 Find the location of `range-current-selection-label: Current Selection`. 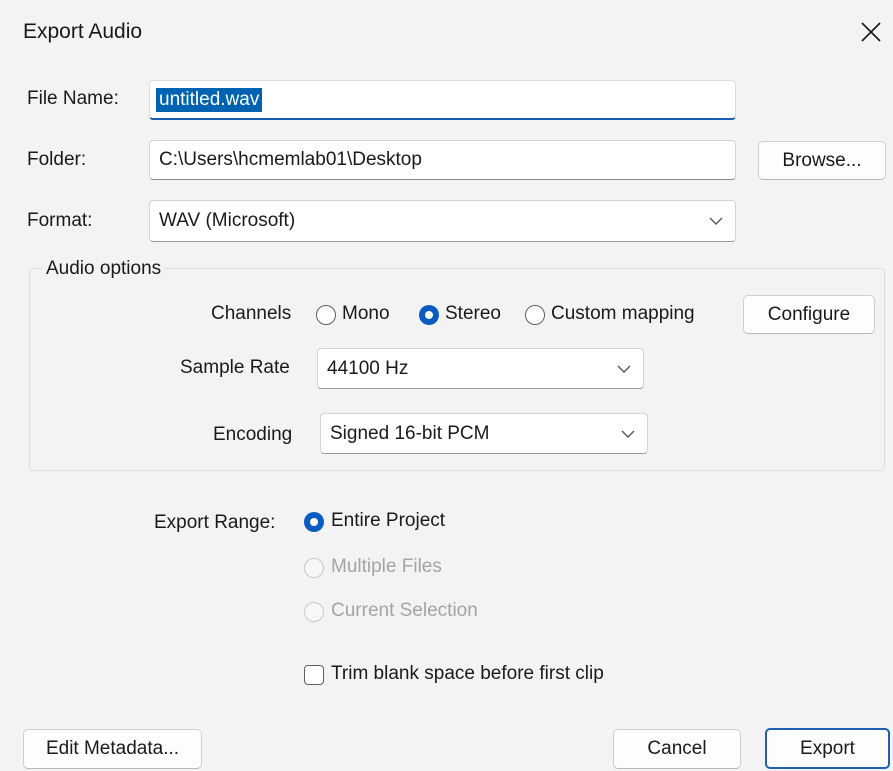

range-current-selection-label: Current Selection is located at coordinates (404, 610).